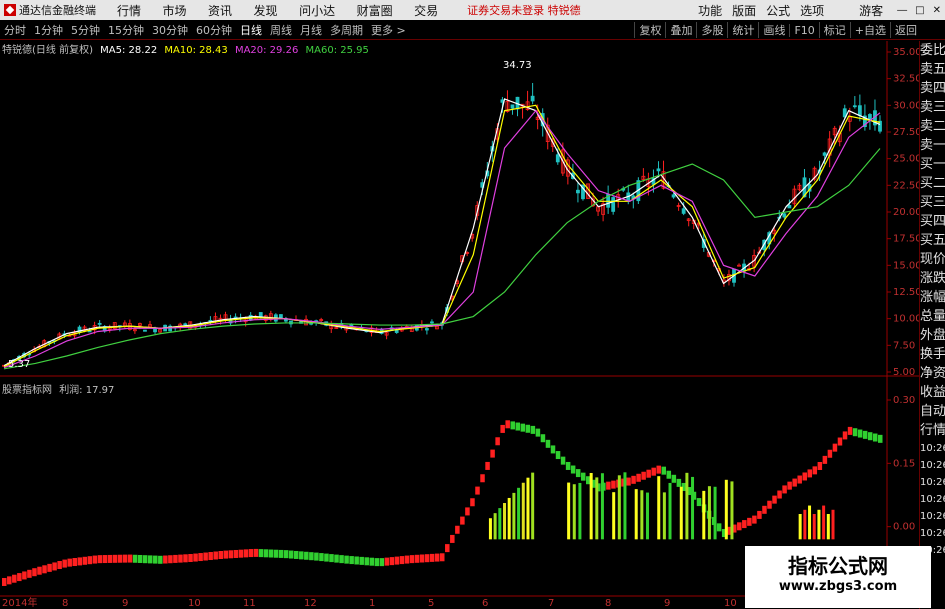  Describe the element at coordinates (932, 354) in the screenshot. I see `sidebar-item: 换手` at that location.